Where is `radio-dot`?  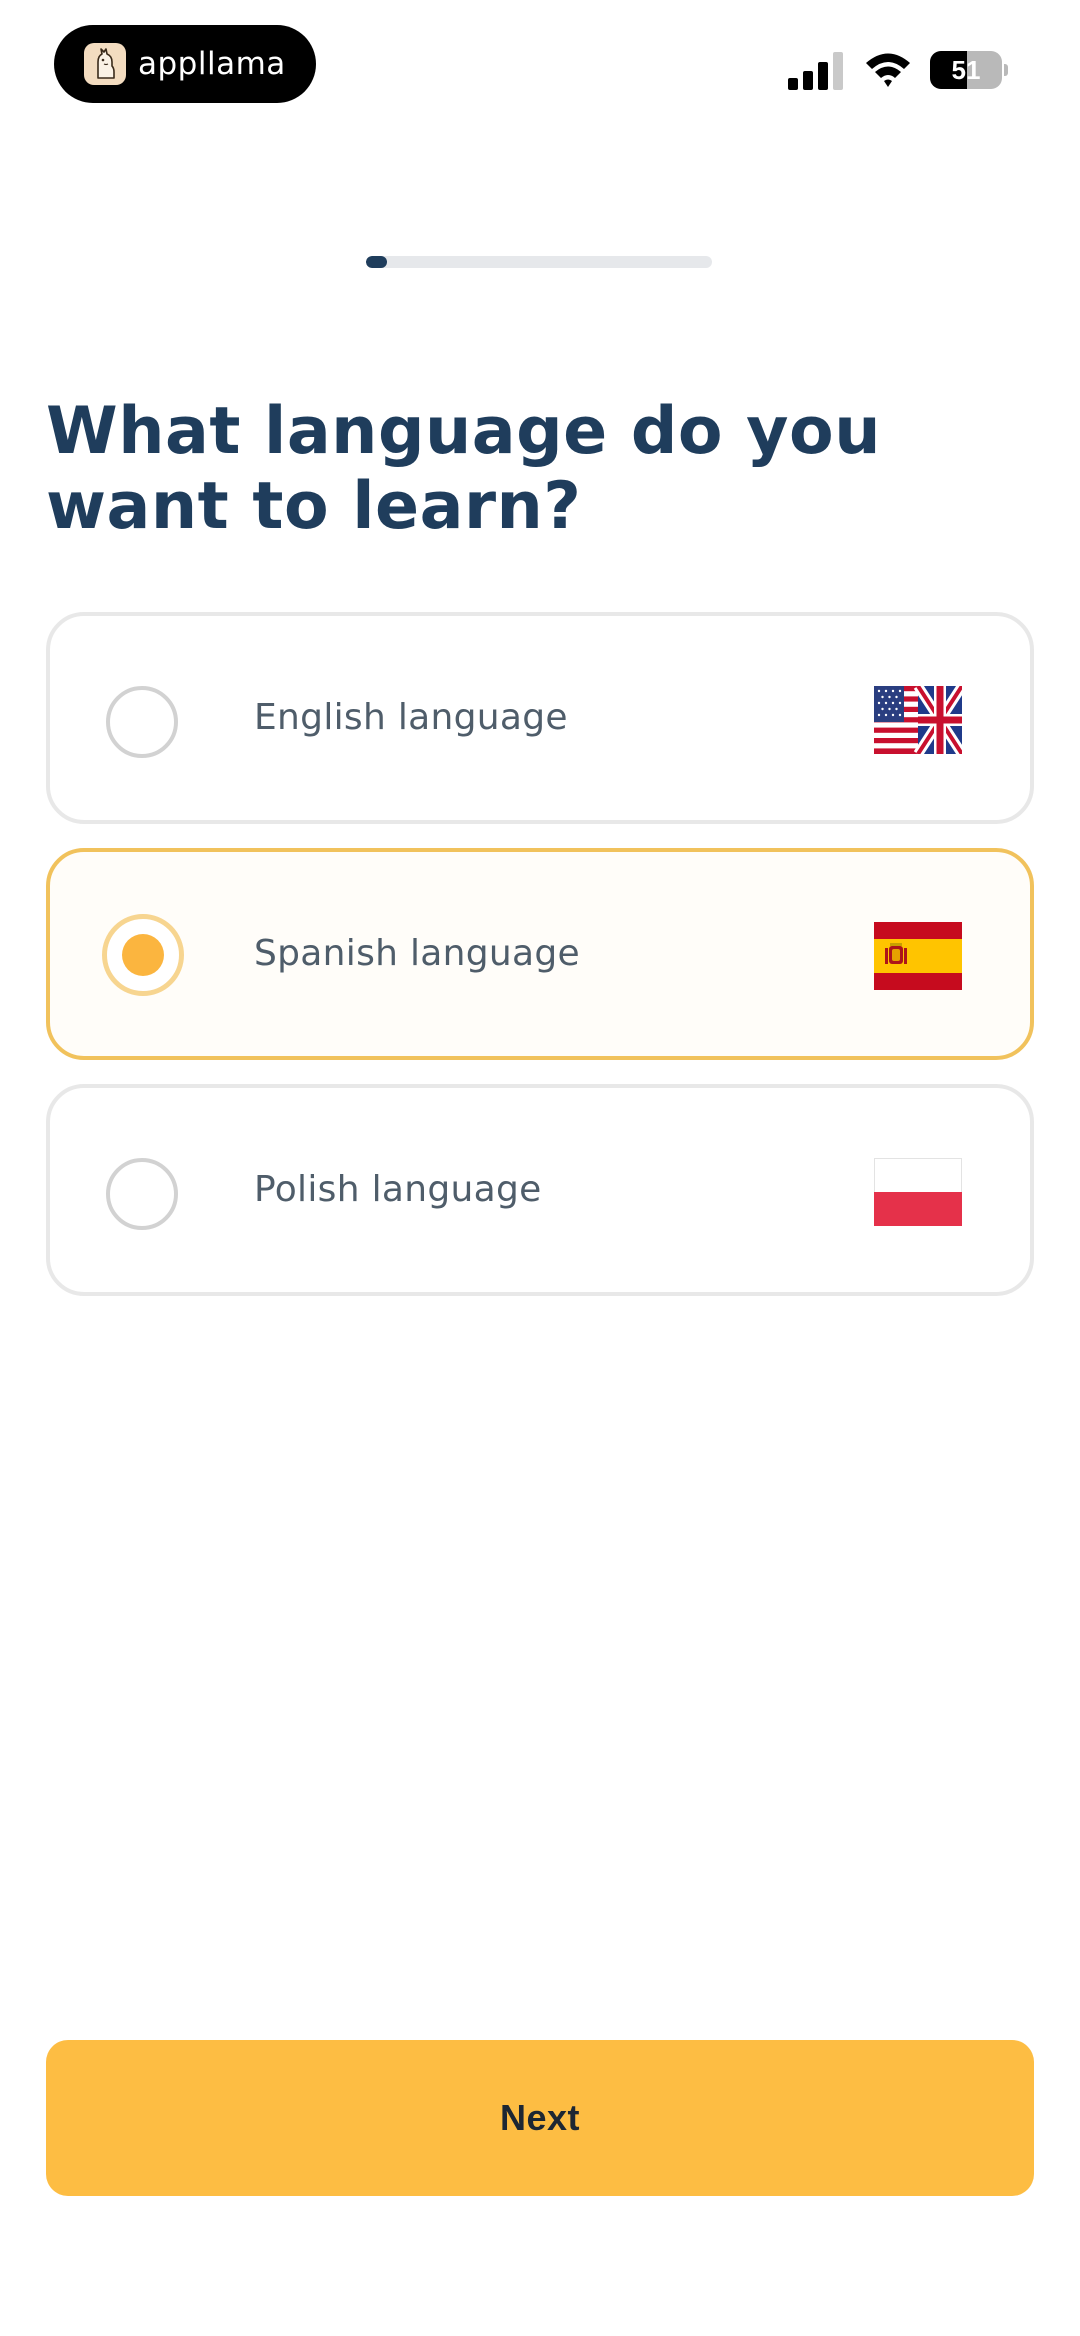 radio-dot is located at coordinates (143, 955).